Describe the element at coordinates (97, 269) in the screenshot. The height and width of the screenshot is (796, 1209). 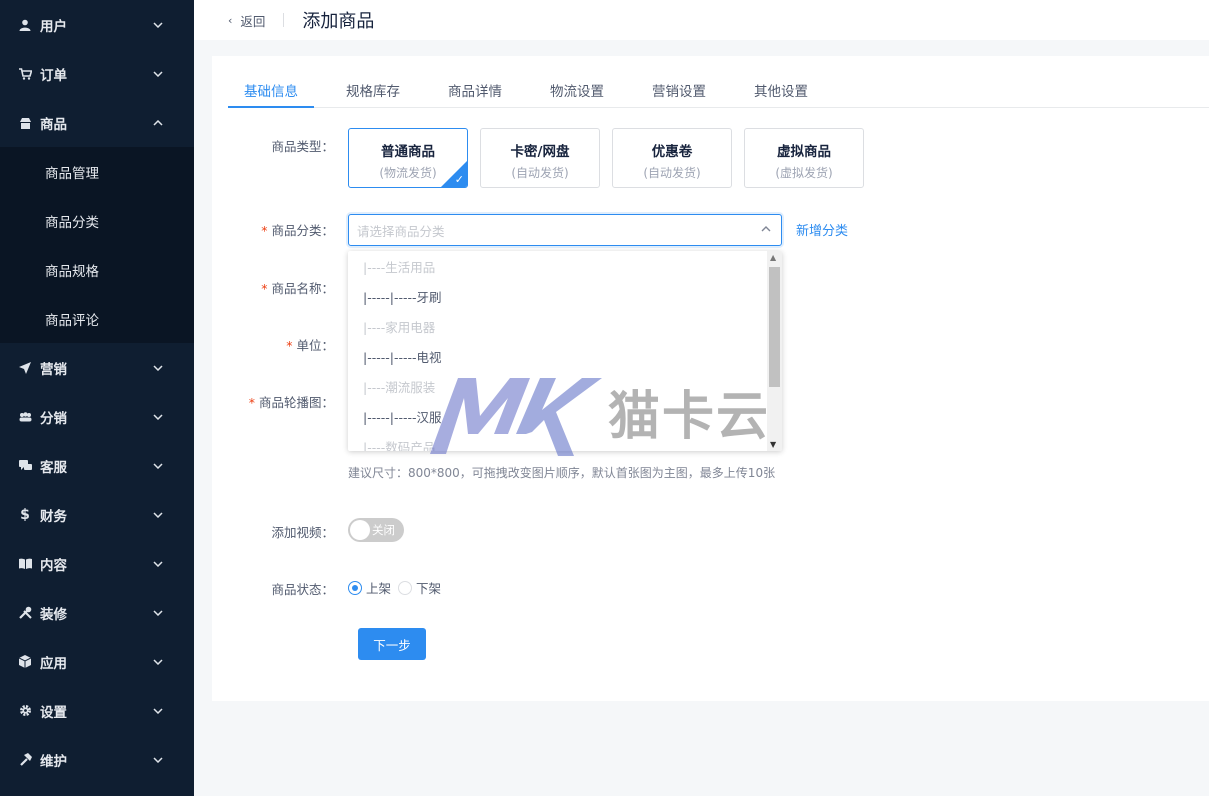
I see `submenu-item-product-spec: 商品规格` at that location.